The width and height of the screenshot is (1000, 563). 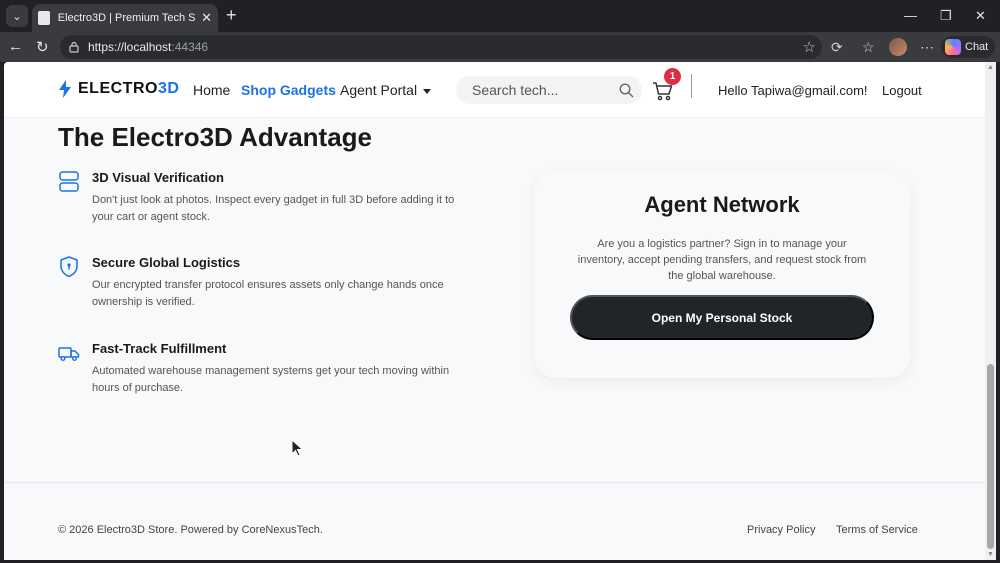 I want to click on logout-link: Logout, so click(x=902, y=90).